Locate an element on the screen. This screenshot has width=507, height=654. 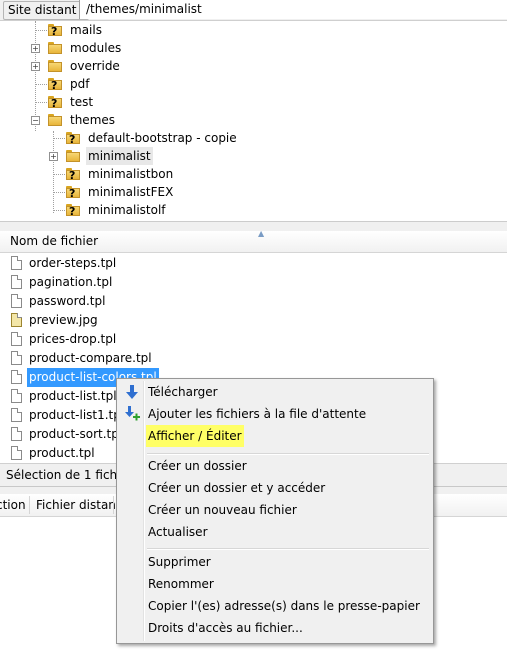
remote-site-label: Site distant : is located at coordinates (46, 10).